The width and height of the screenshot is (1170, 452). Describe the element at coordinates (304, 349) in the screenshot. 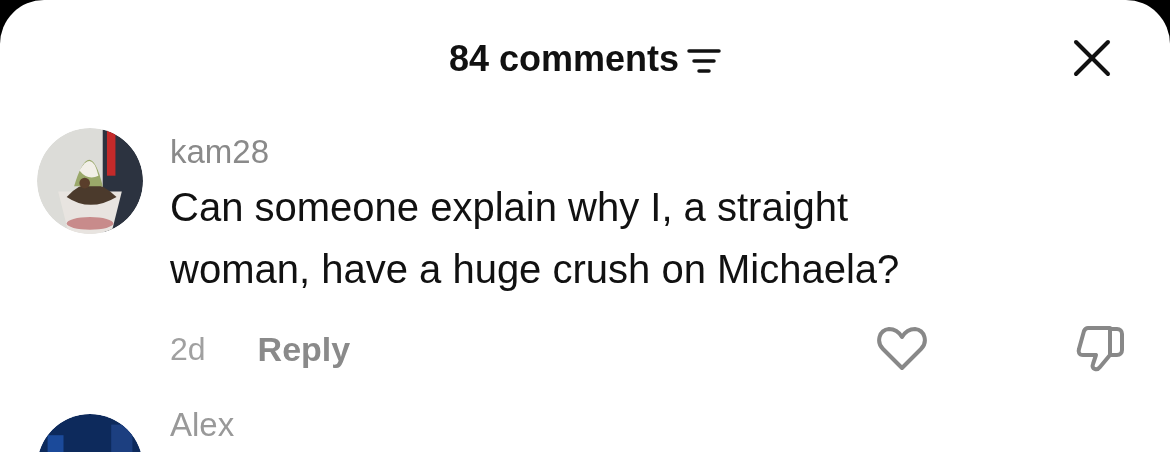

I see `reply-button: Reply` at that location.